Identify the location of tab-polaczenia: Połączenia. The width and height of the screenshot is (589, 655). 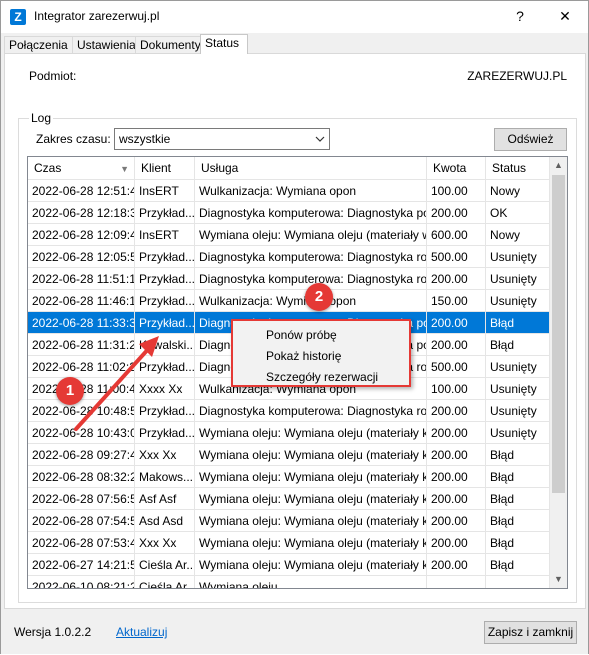
(39, 45).